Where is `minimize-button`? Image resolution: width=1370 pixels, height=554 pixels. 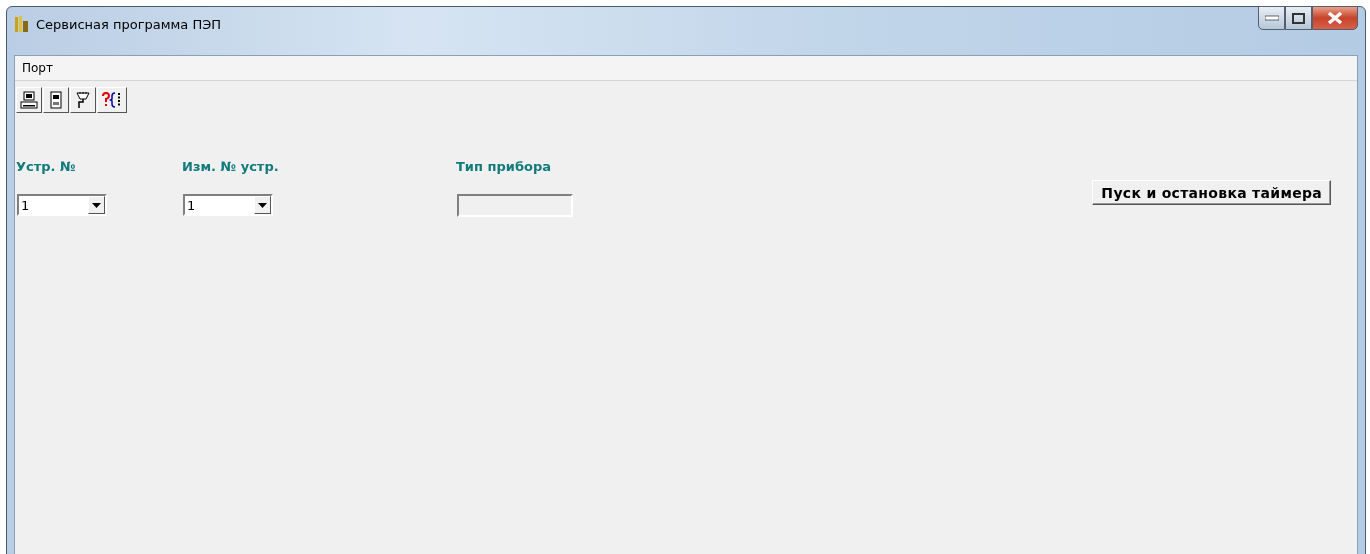
minimize-button is located at coordinates (1271, 18).